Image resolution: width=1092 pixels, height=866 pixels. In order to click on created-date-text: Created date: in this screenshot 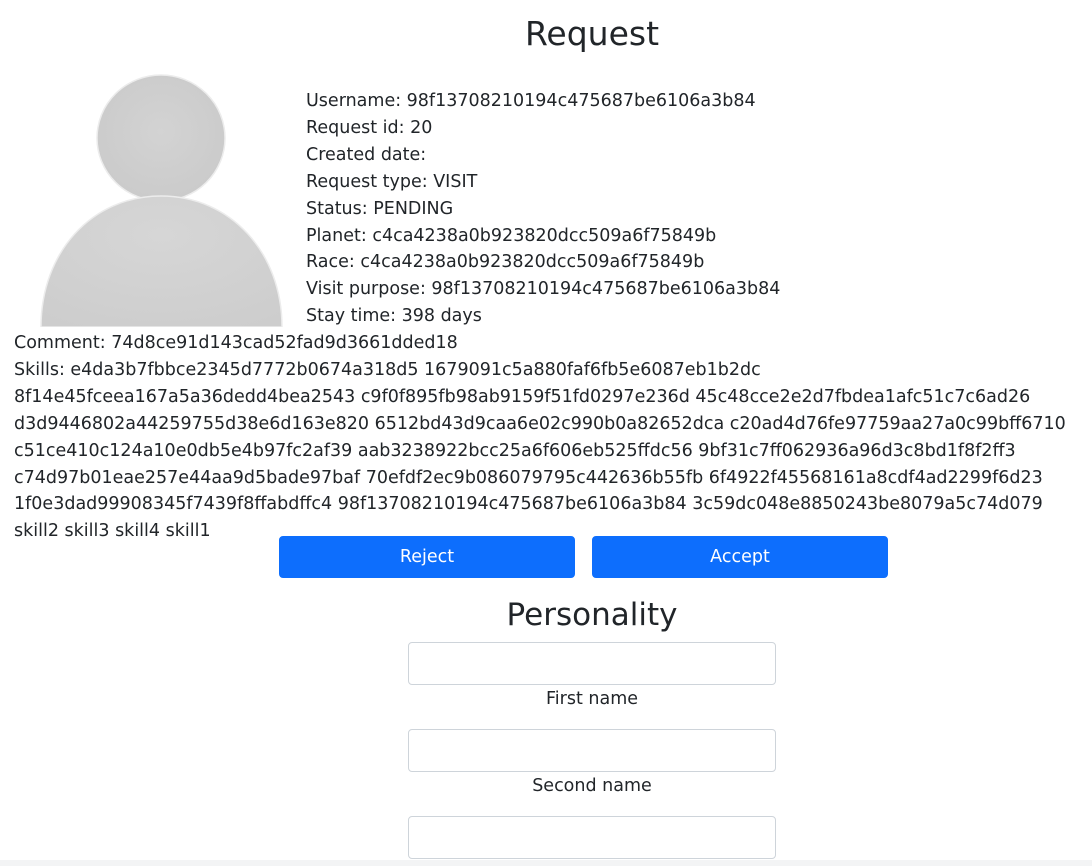, I will do `click(366, 154)`.